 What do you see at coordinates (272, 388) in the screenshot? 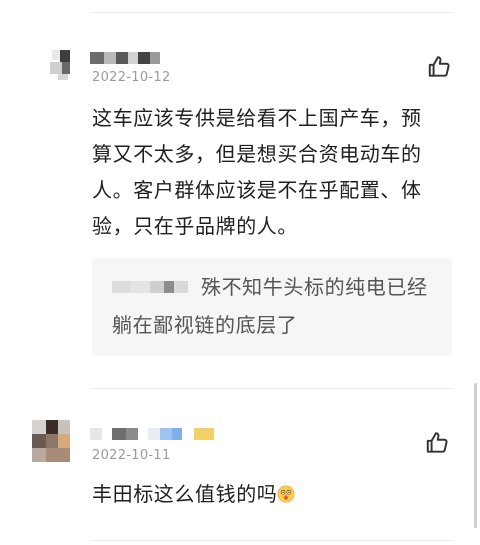
I see `comment-divider` at bounding box center [272, 388].